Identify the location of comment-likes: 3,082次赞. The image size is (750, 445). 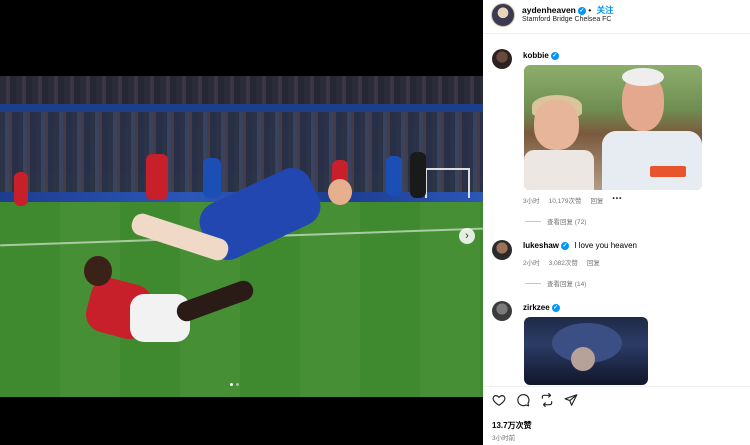
(563, 262).